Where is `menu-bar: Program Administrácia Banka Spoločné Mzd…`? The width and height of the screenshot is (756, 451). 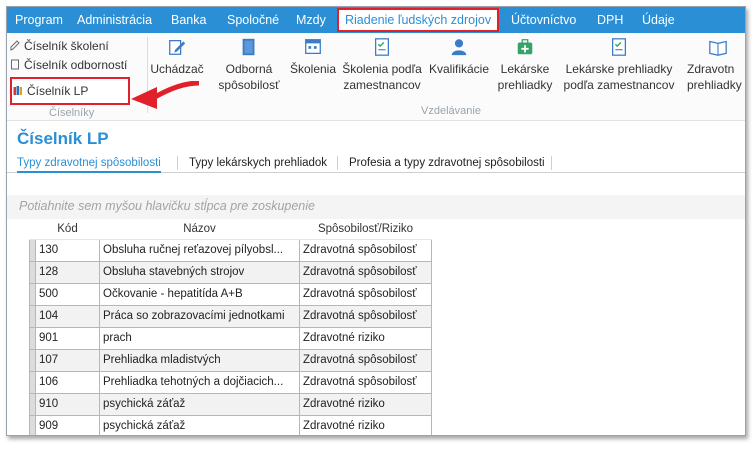
menu-bar: Program Administrácia Banka Spoločné Mzd… is located at coordinates (376, 20).